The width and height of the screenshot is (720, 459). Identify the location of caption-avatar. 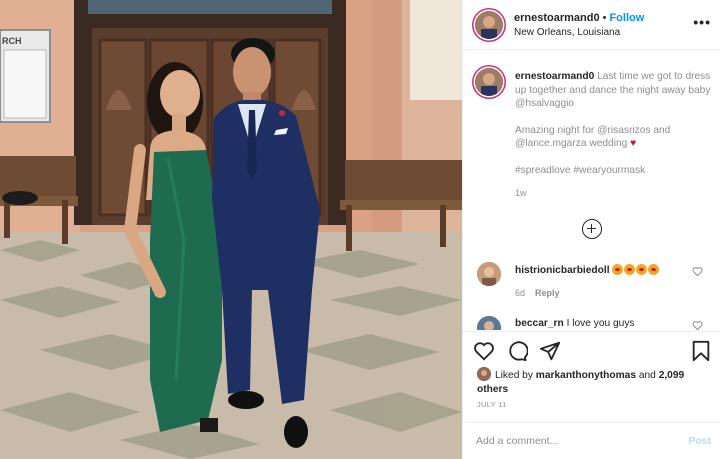
(489, 82).